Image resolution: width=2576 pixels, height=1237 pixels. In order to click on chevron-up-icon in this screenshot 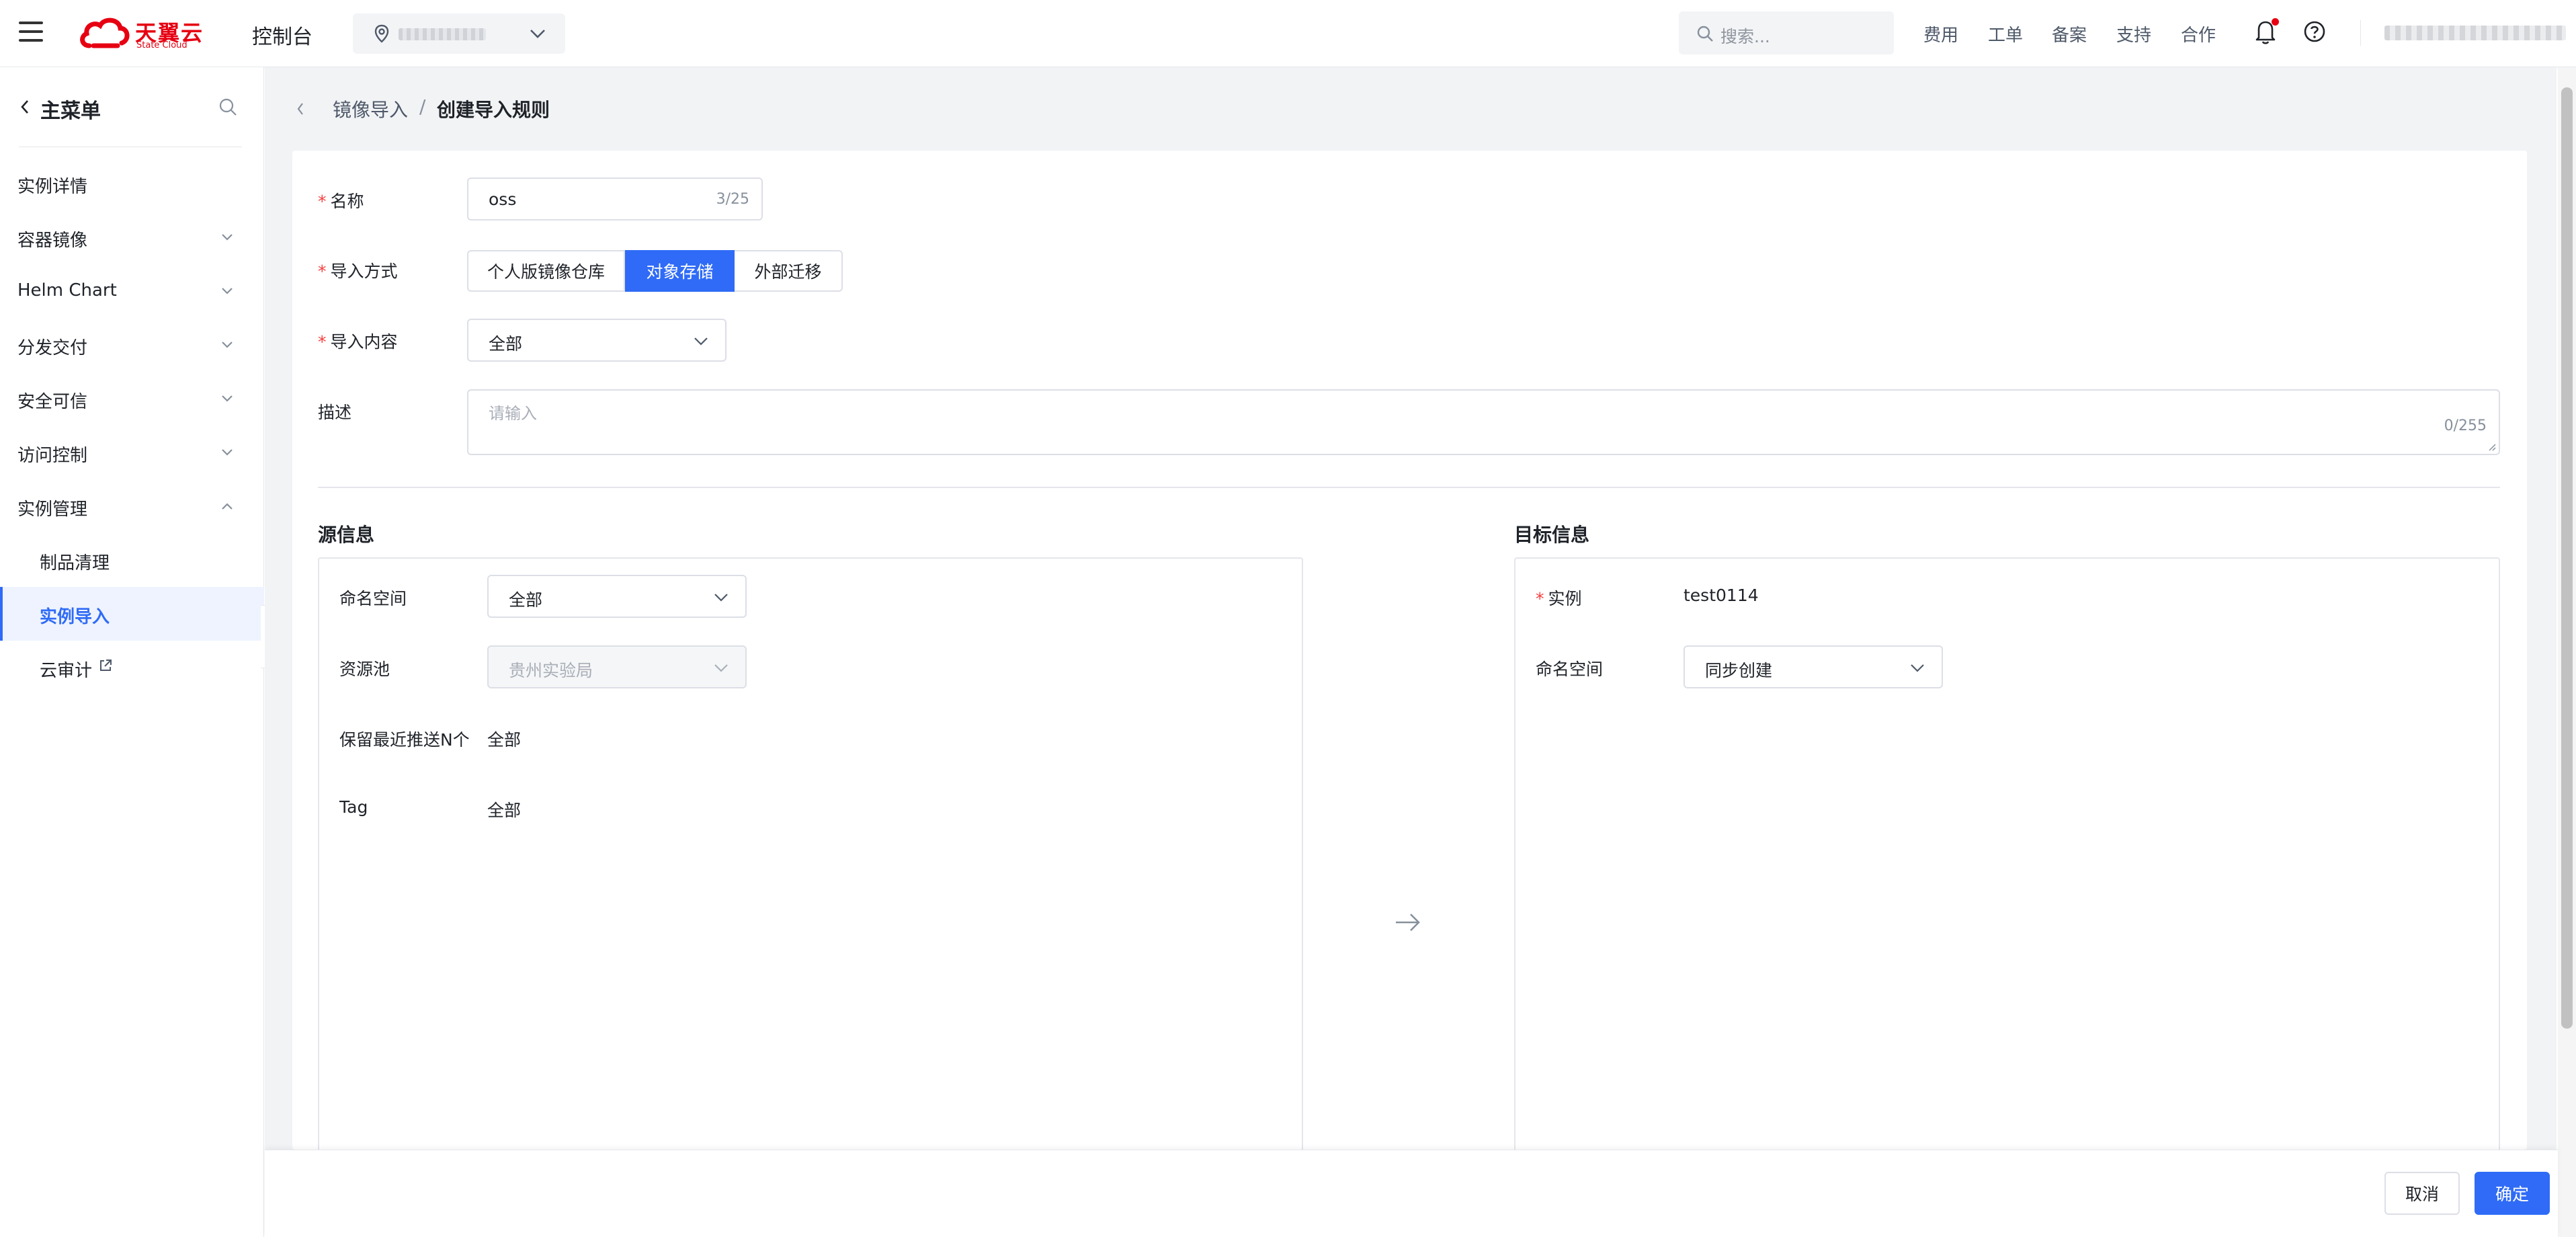, I will do `click(227, 506)`.